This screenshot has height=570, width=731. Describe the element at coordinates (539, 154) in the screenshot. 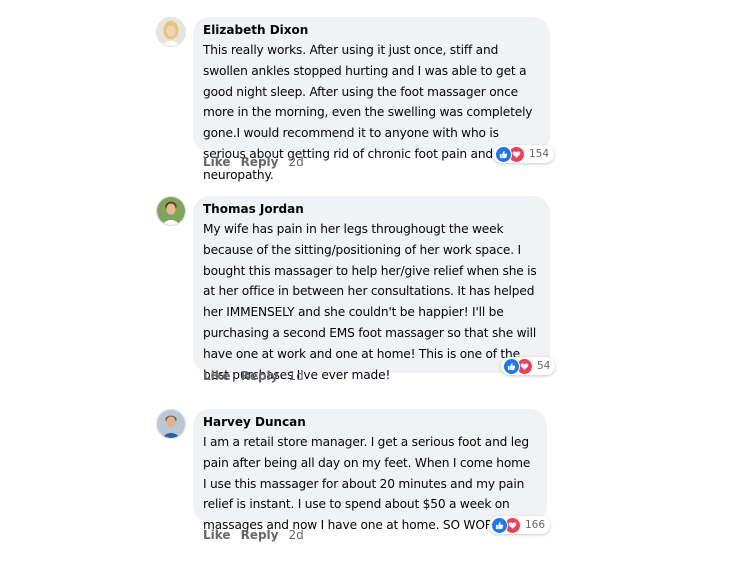

I see `reaction-count: 154` at that location.